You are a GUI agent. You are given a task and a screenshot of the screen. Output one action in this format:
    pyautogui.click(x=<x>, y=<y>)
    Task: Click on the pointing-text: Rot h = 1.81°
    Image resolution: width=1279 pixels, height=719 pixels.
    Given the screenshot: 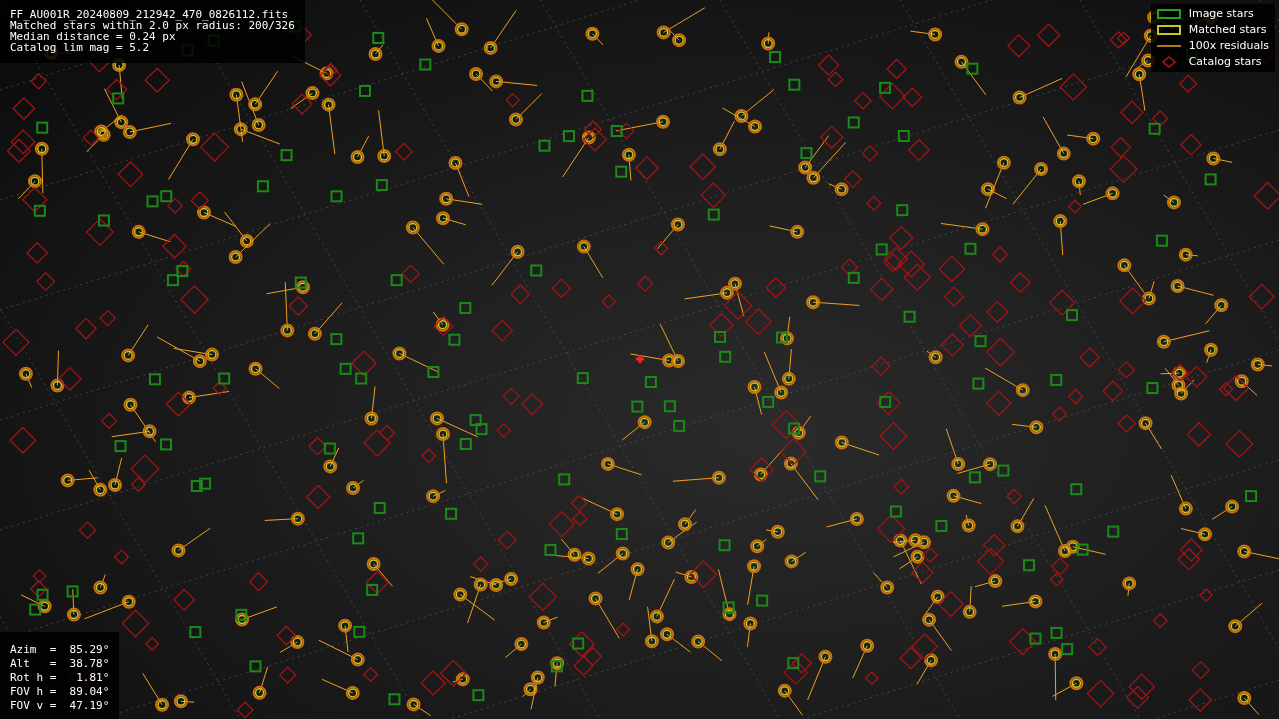 What is the action you would take?
    pyautogui.click(x=60, y=677)
    